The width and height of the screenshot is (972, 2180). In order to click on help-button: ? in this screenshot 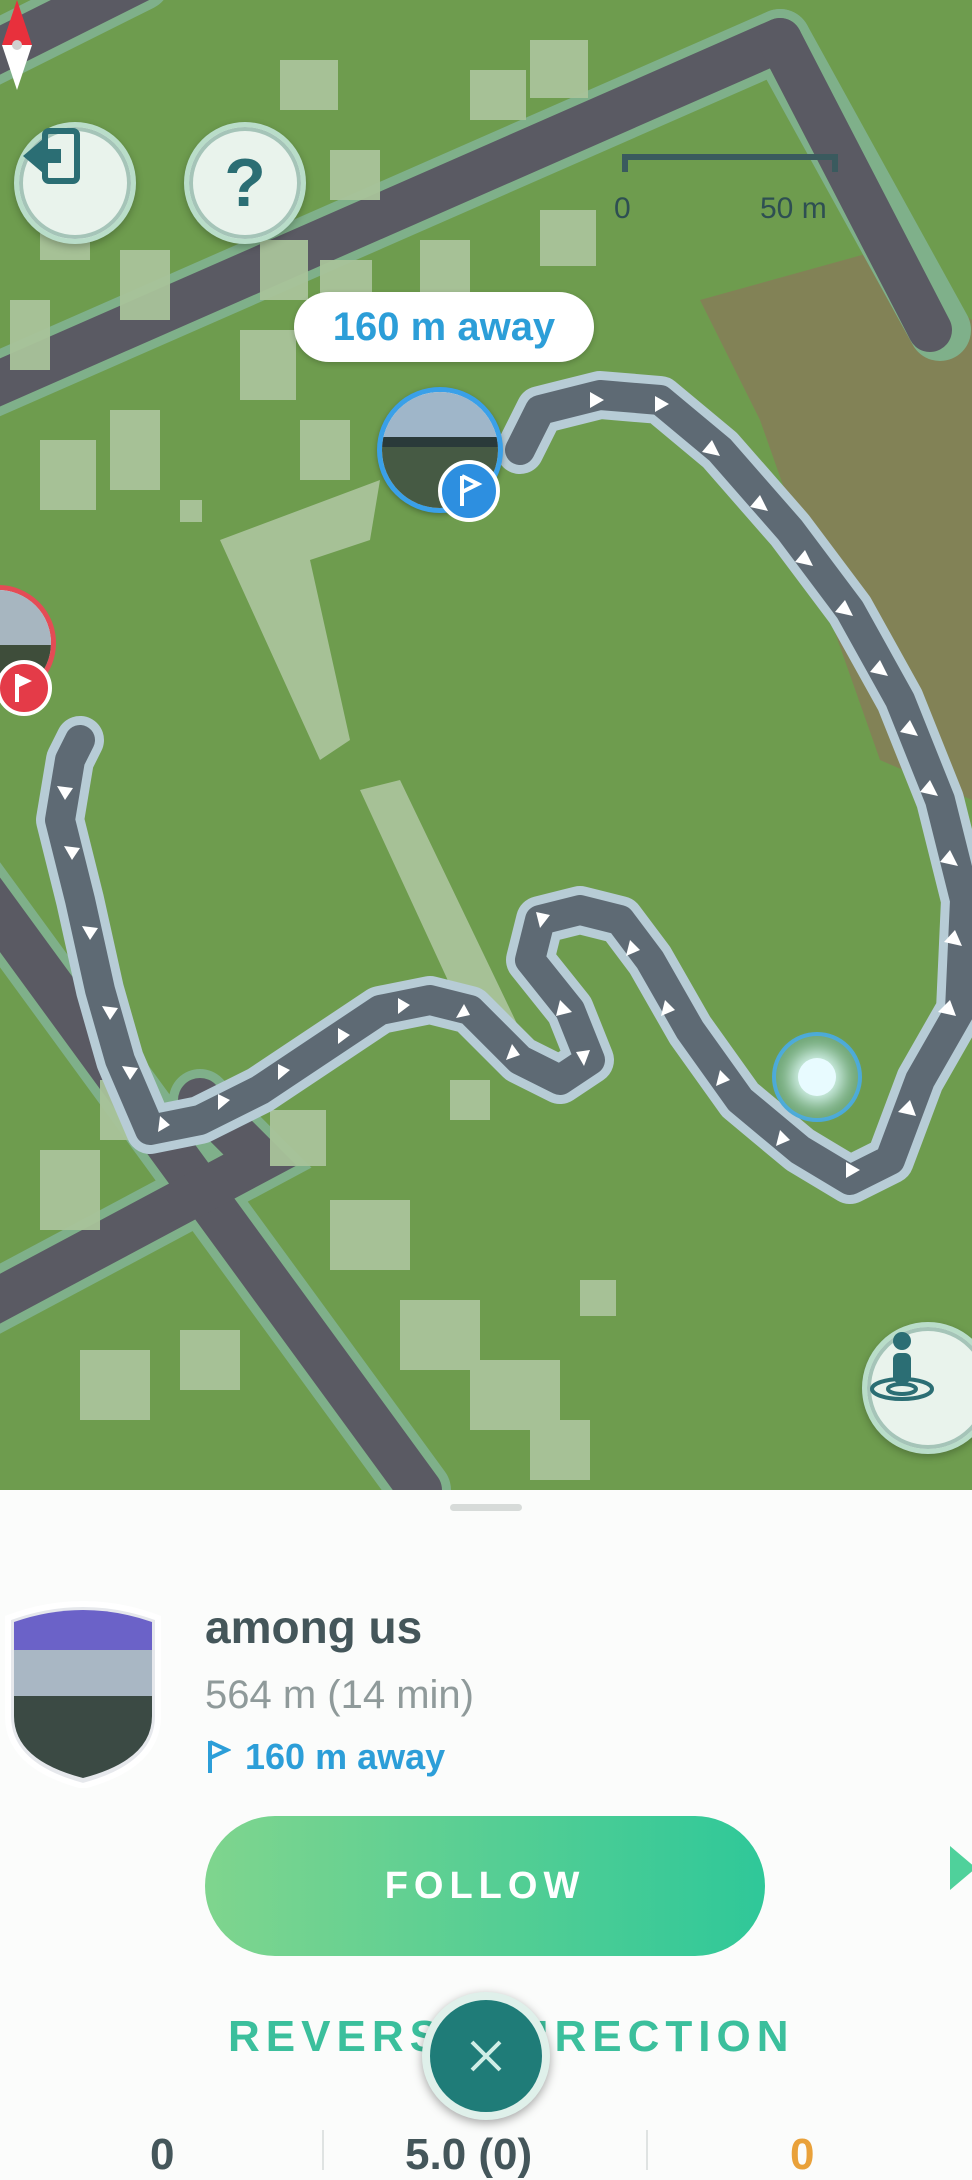, I will do `click(245, 183)`.